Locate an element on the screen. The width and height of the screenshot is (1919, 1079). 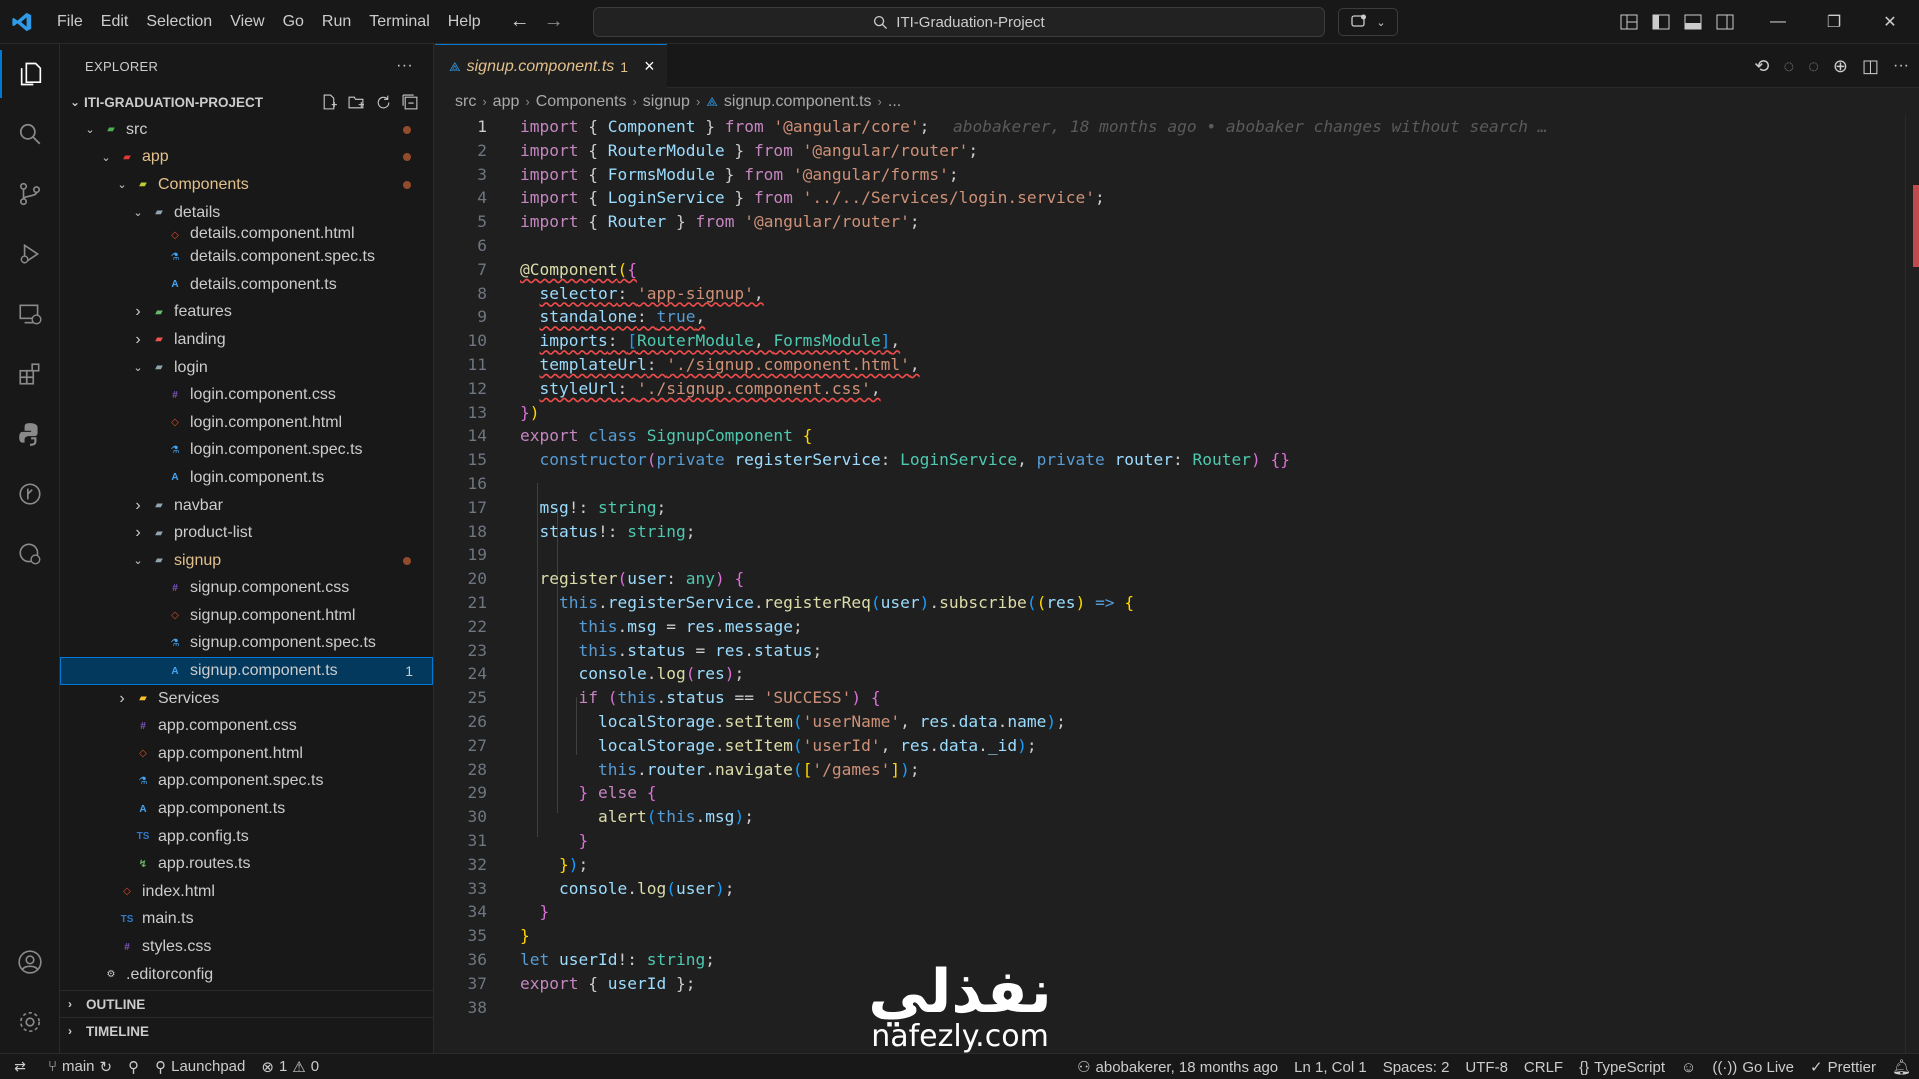
folder-item: ⌄ ▰ Components is located at coordinates (246, 185).